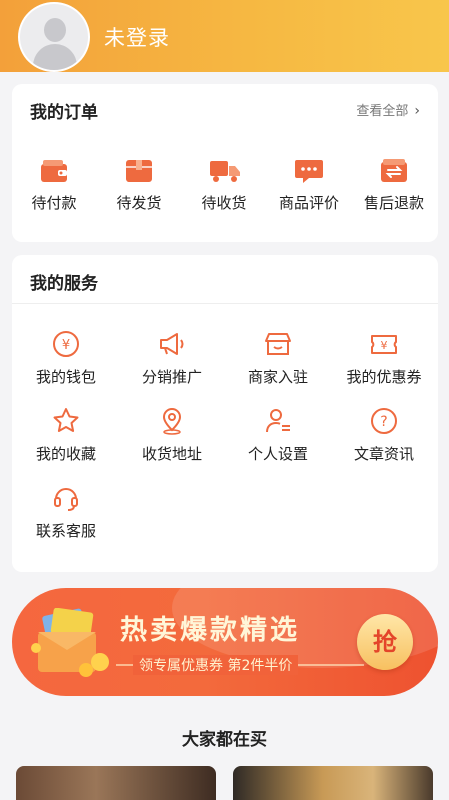  I want to click on comment-icon, so click(309, 171).